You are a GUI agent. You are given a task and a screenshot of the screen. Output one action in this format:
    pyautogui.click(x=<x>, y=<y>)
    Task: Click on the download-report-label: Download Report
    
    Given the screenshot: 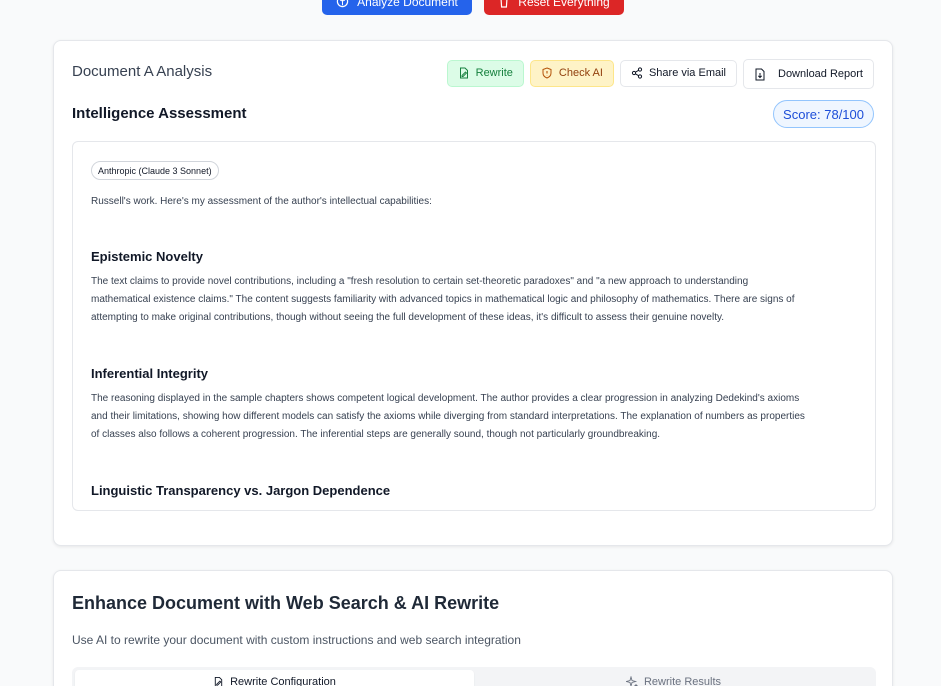 What is the action you would take?
    pyautogui.click(x=820, y=74)
    